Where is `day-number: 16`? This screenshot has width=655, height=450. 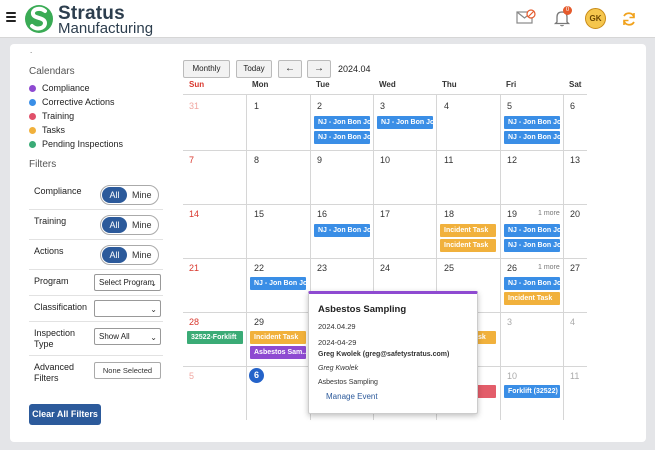 day-number: 16 is located at coordinates (322, 214).